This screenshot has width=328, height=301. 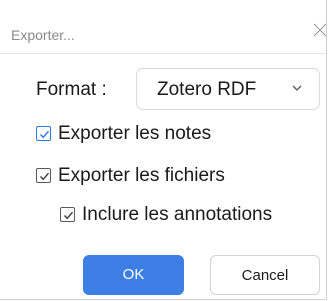 What do you see at coordinates (135, 133) in the screenshot?
I see `export-notes-label: Exporter les notes` at bounding box center [135, 133].